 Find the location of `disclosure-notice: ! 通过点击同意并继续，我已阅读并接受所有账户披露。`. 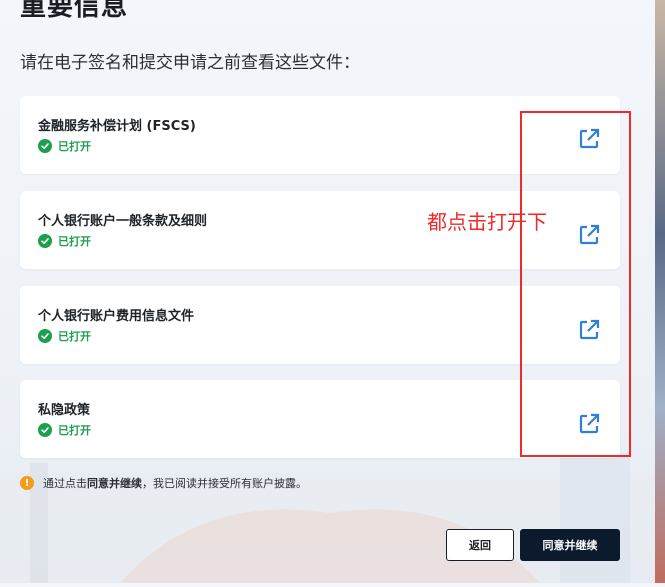

disclosure-notice: ! 通过点击同意并继续，我已阅读并接受所有账户披露。 is located at coordinates (163, 483).